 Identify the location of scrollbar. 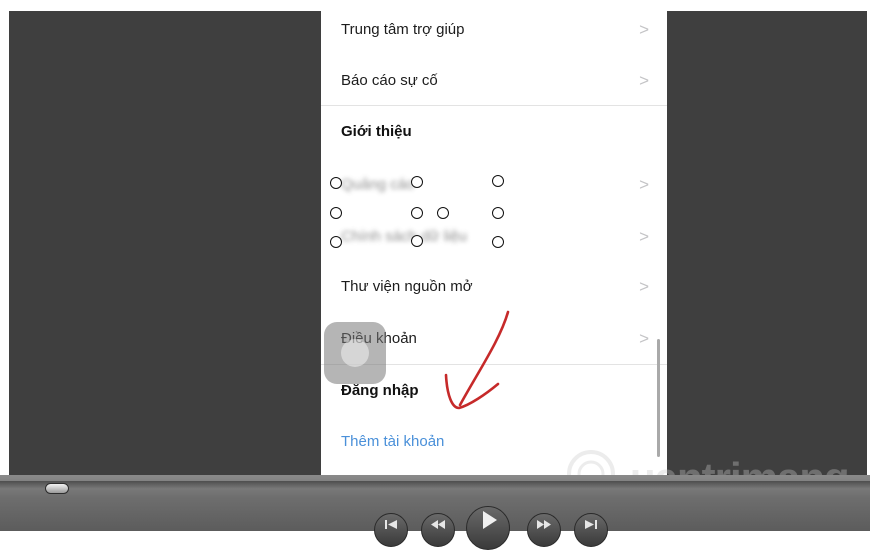
(658, 398).